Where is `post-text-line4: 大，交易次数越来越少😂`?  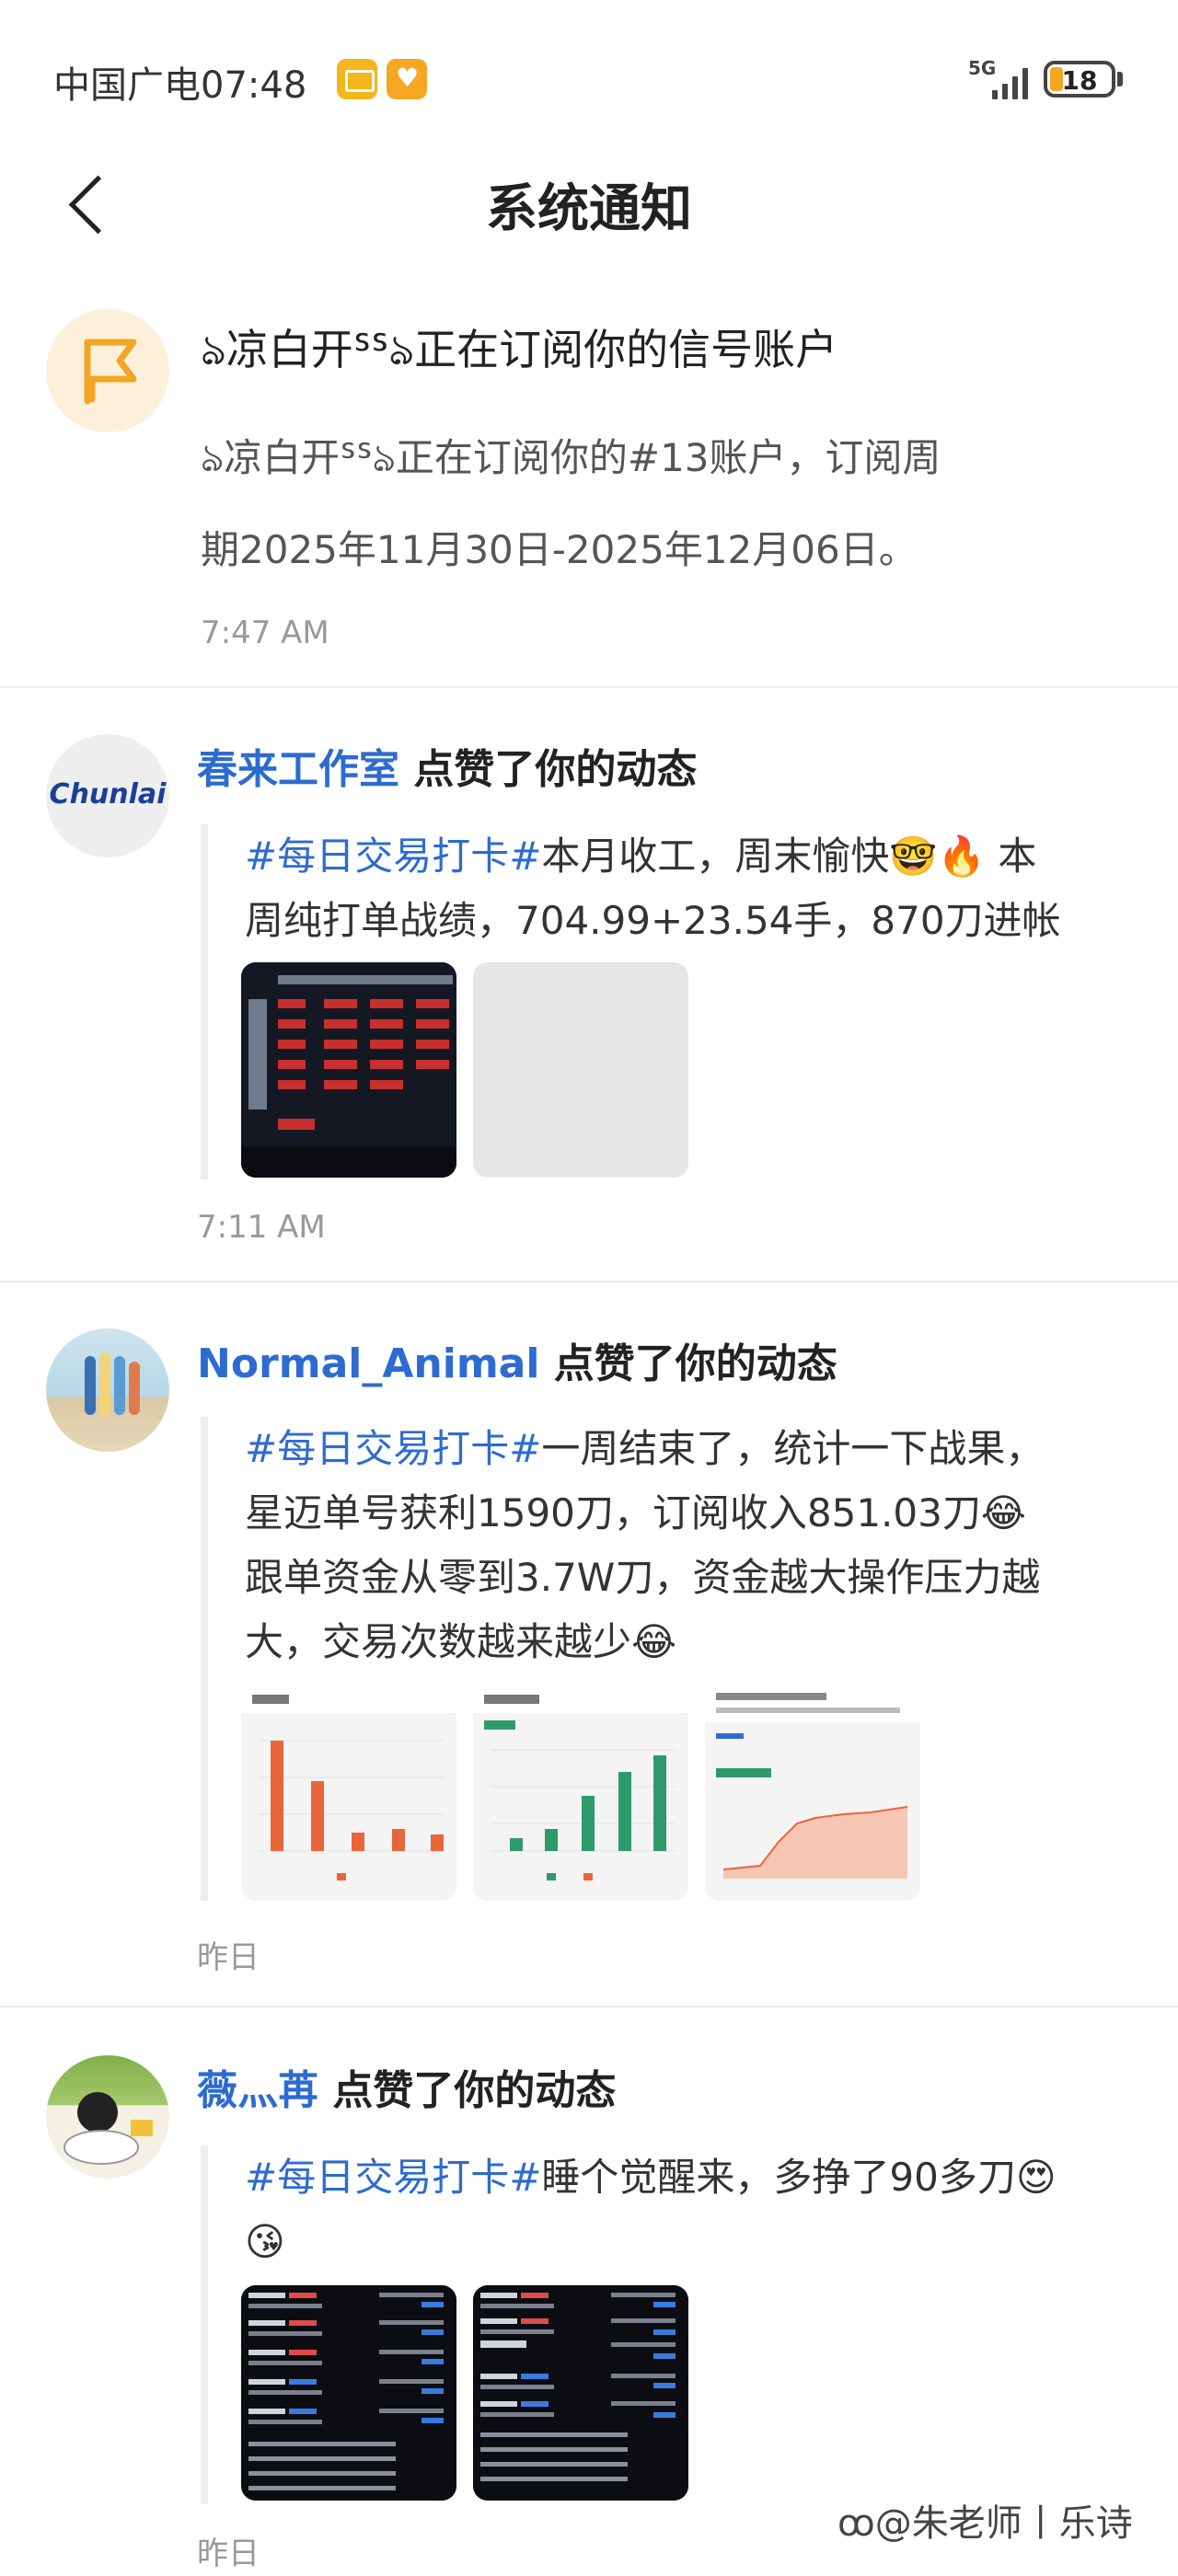 post-text-line4: 大，交易次数越来越少😂 is located at coordinates (461, 1641).